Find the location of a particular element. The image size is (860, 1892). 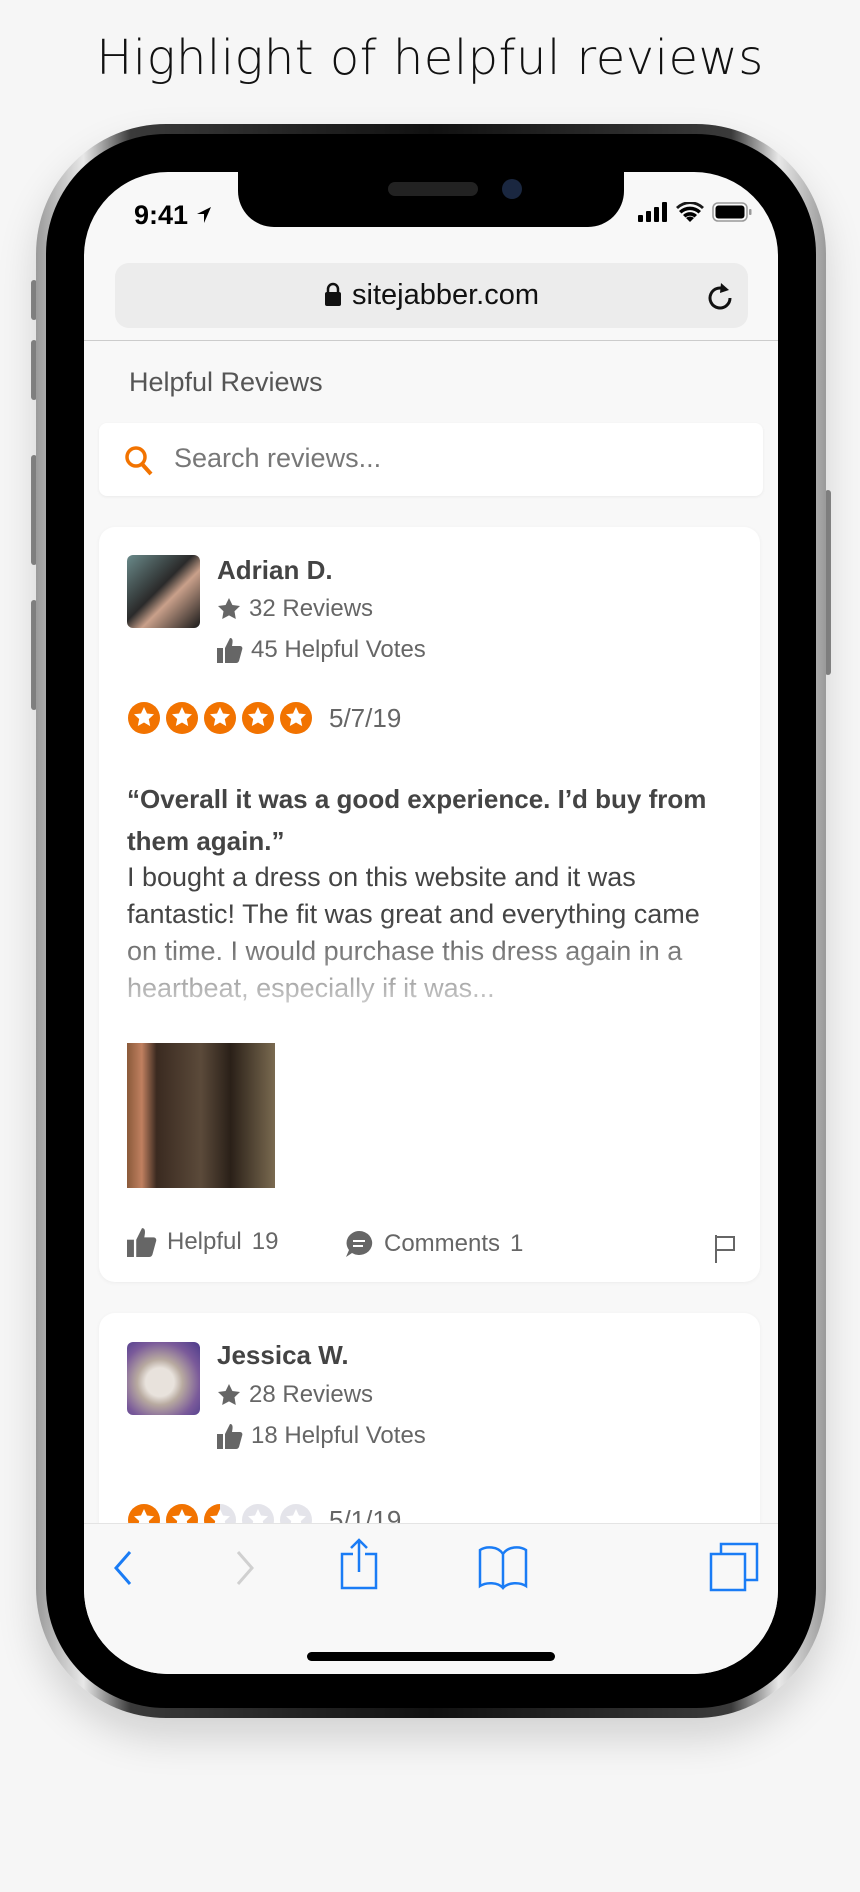

time-text: 9:41 is located at coordinates (161, 215).